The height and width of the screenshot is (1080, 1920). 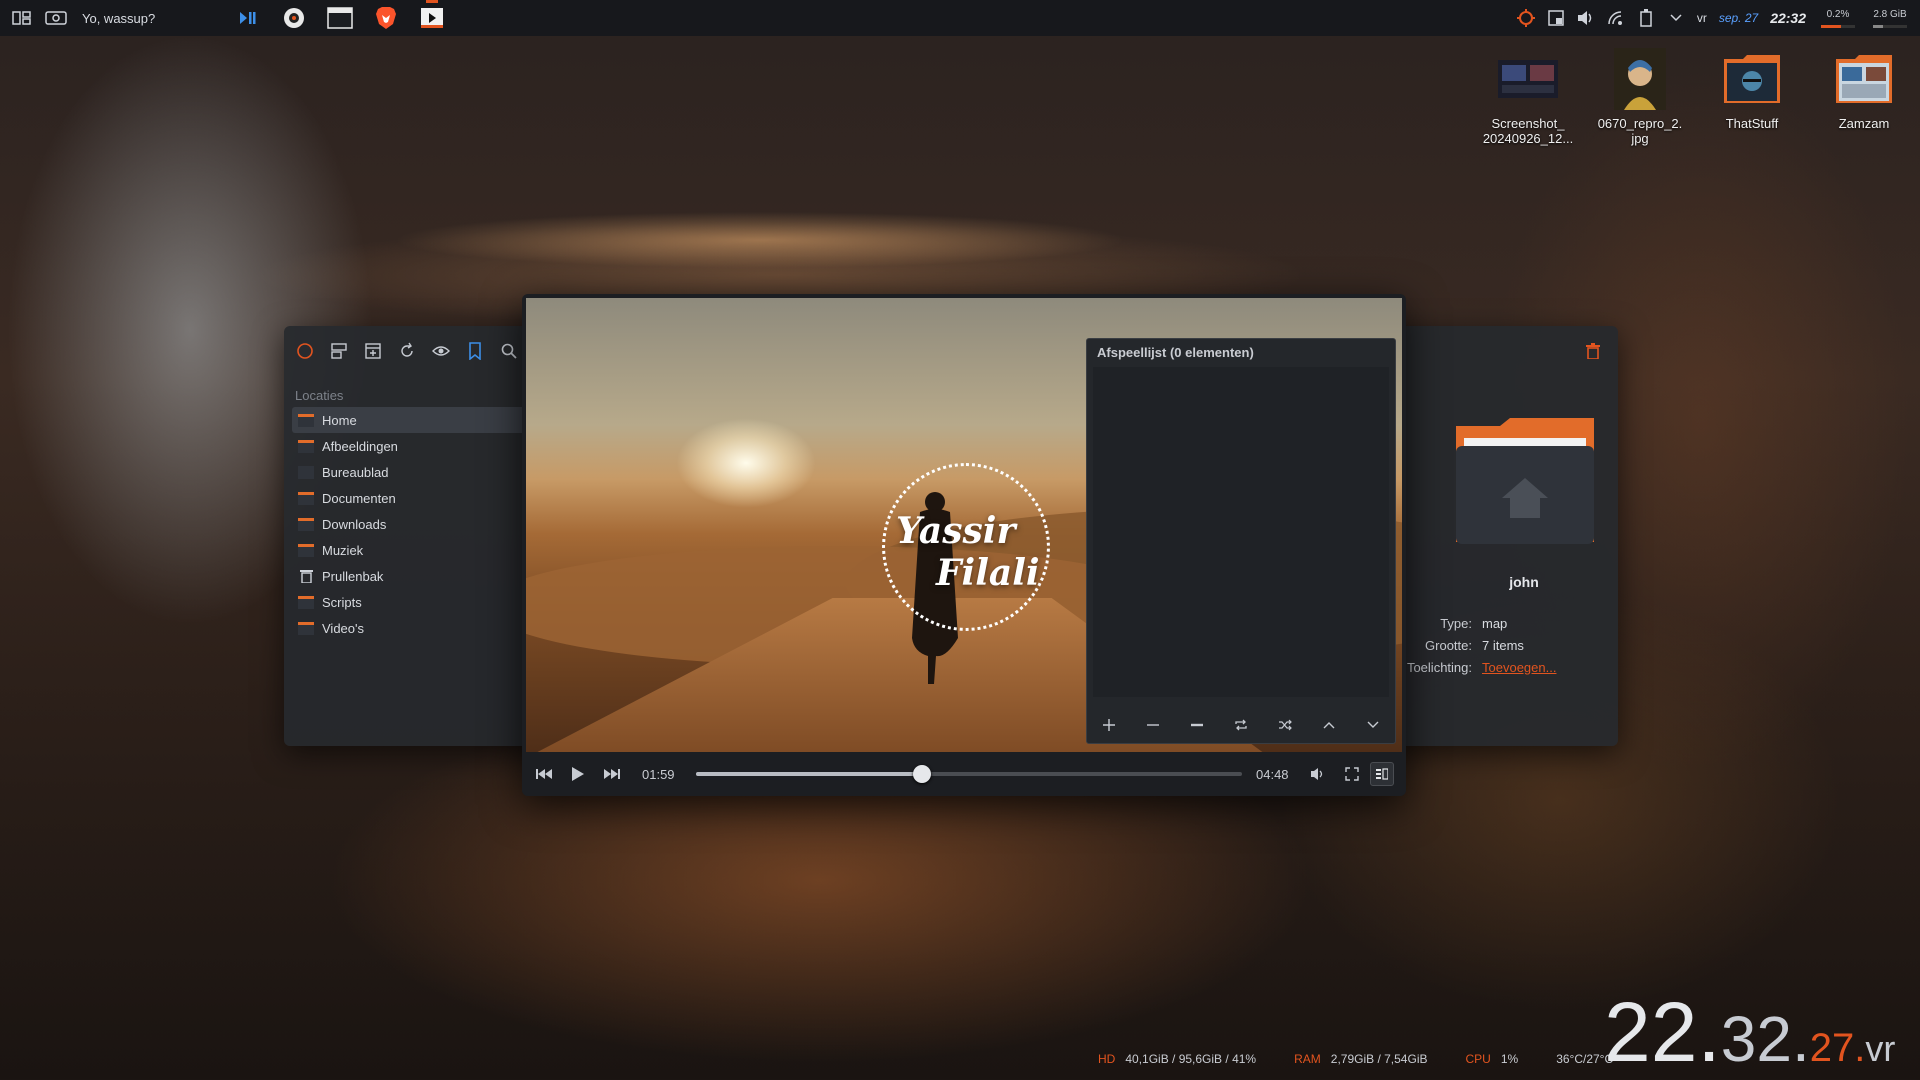 I want to click on previous-track-button, so click(x=544, y=774).